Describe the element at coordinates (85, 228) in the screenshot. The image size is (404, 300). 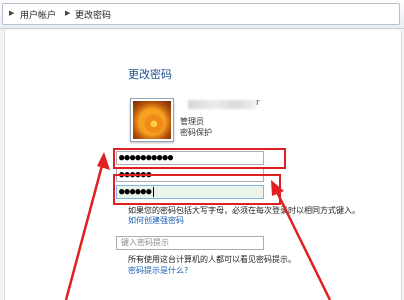
I see `annotation-arrow-left` at that location.